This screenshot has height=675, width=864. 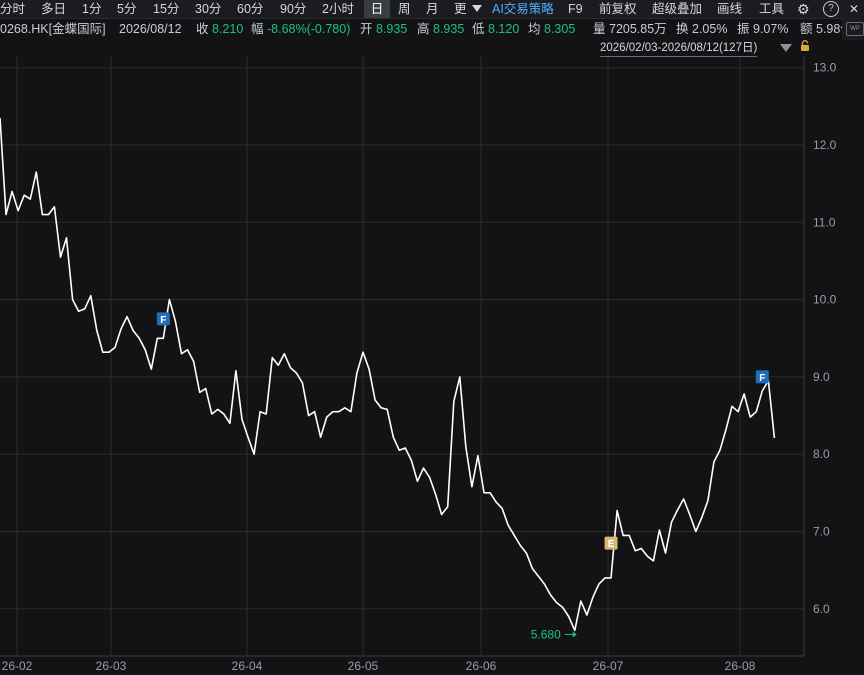 What do you see at coordinates (824, 222) in the screenshot?
I see `y-tick-label: 11.0` at bounding box center [824, 222].